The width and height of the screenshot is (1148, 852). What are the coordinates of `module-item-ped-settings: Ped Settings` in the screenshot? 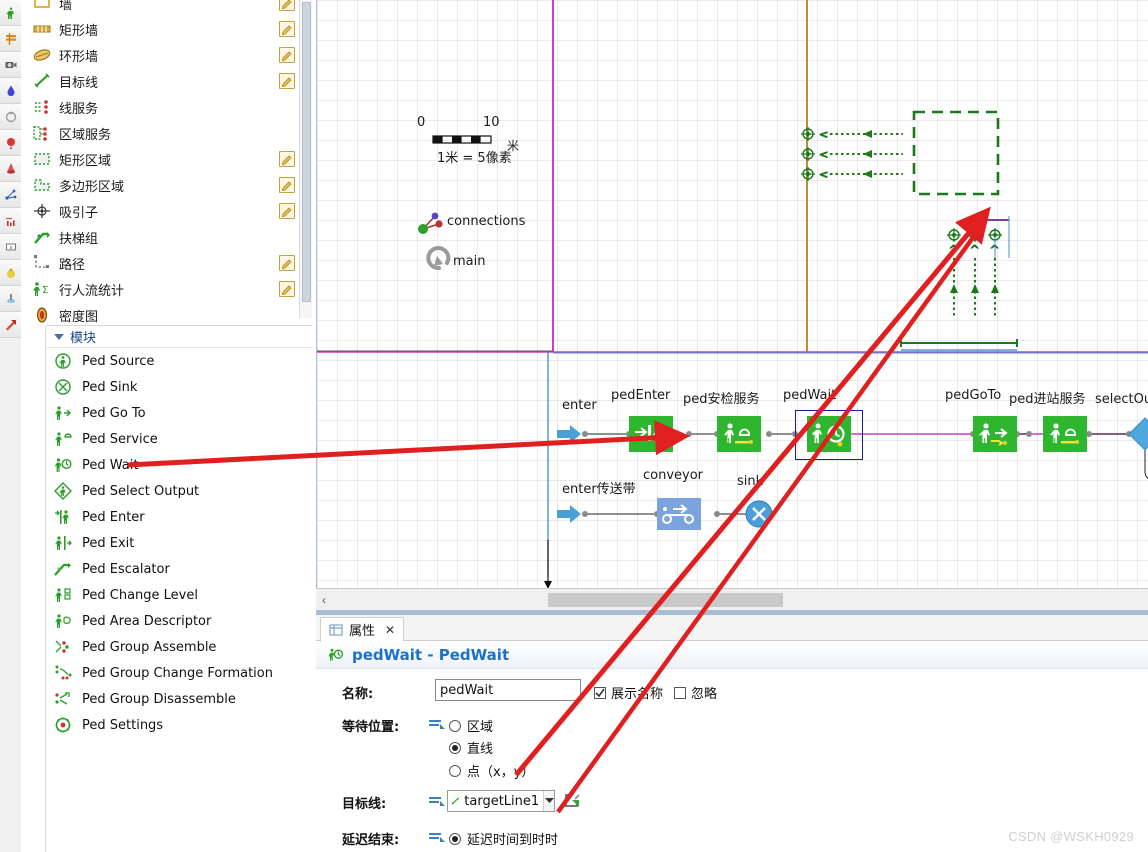 It's located at (179, 725).